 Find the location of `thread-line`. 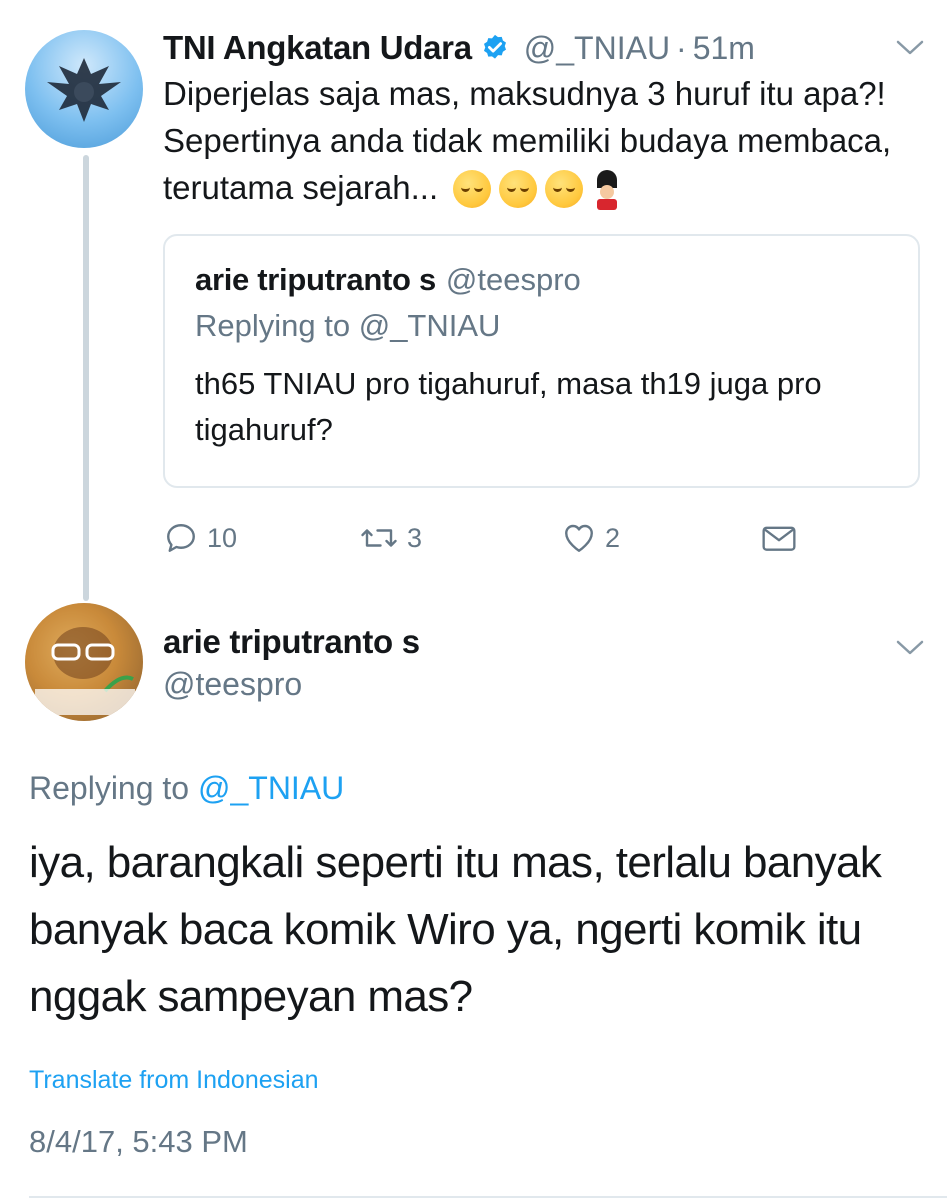

thread-line is located at coordinates (86, 378).